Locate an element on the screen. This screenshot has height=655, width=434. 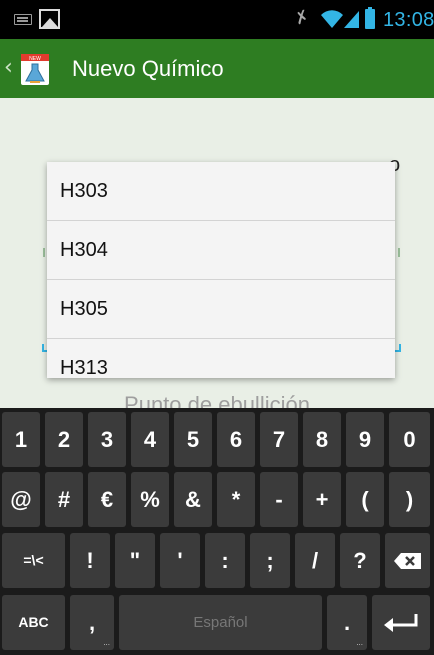
key-1: 1 is located at coordinates (21, 439).